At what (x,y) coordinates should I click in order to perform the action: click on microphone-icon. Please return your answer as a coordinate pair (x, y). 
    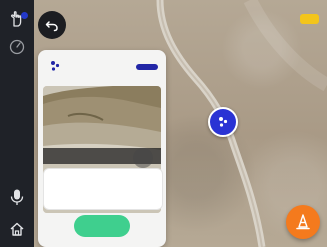
    Looking at the image, I should click on (17, 197).